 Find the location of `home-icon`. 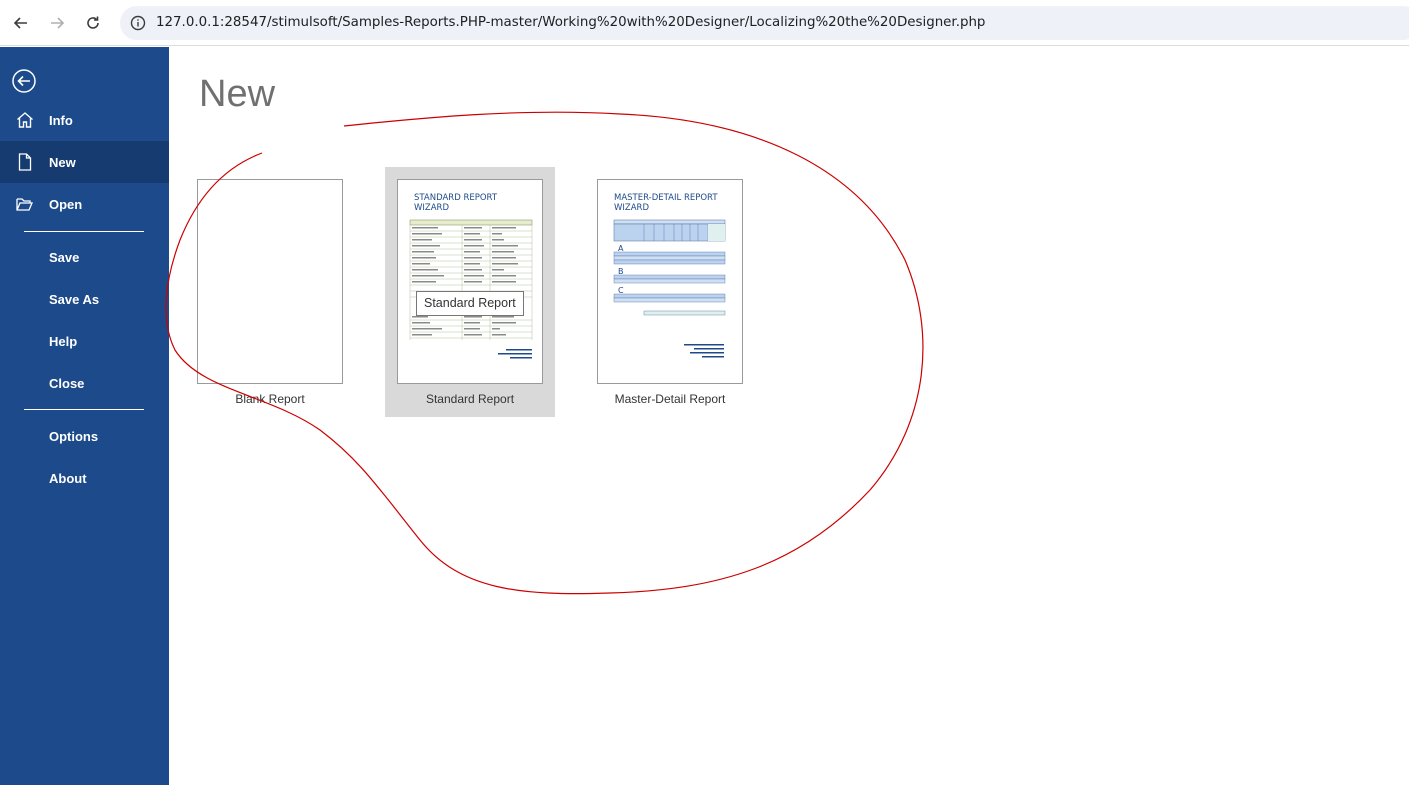

home-icon is located at coordinates (25, 120).